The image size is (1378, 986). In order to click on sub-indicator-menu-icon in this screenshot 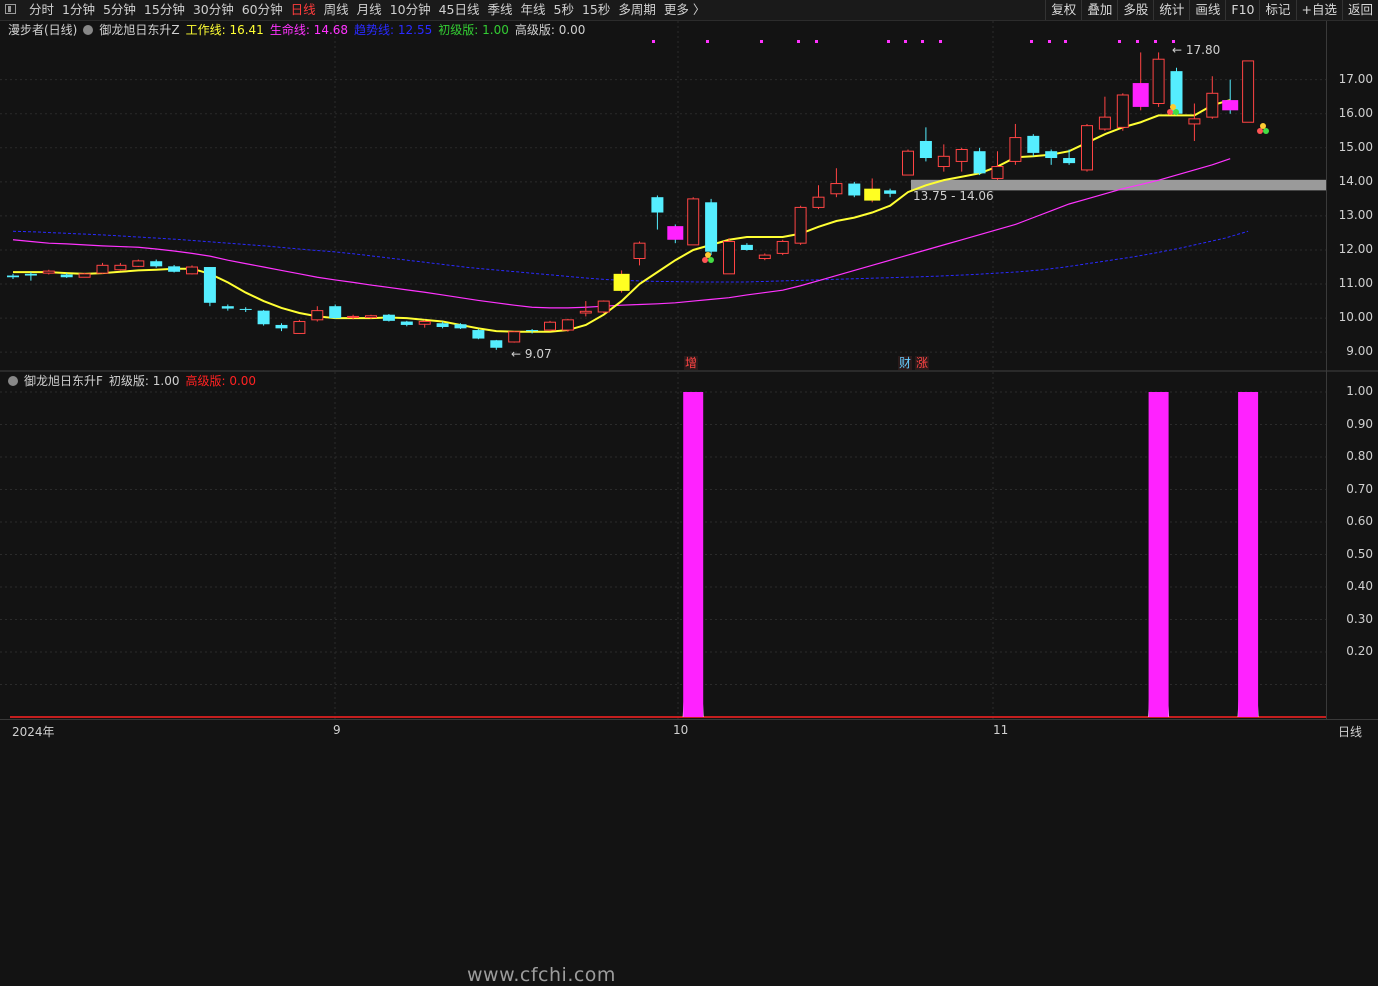, I will do `click(13, 381)`.